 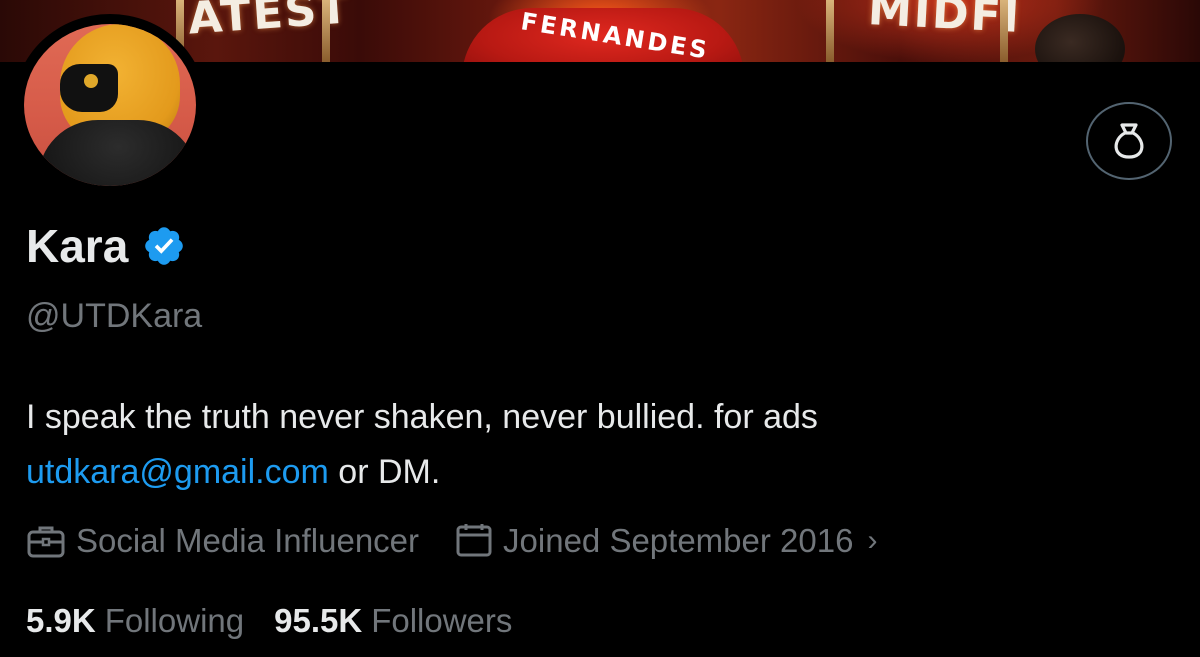 I want to click on banner-figure, so click(x=1080, y=38).